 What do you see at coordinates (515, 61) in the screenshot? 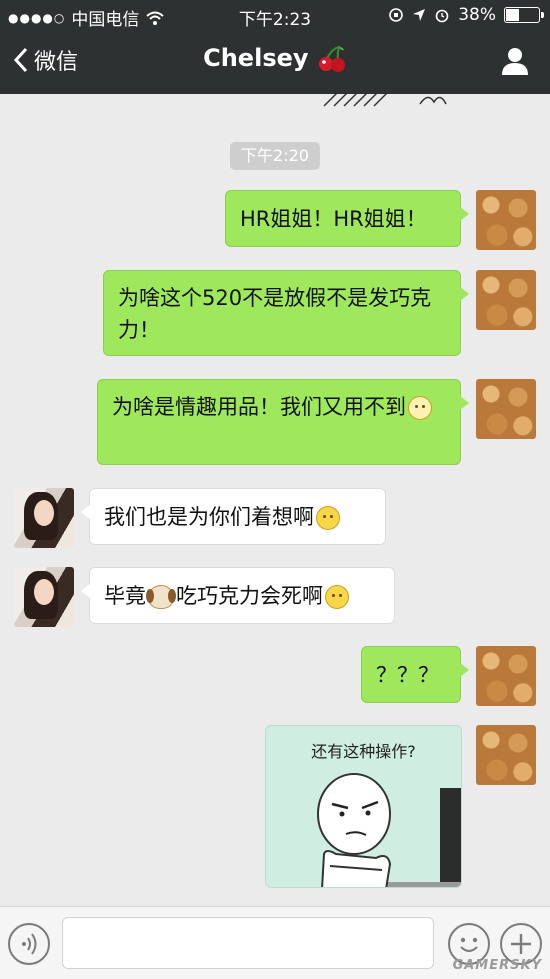
I see `person-icon` at bounding box center [515, 61].